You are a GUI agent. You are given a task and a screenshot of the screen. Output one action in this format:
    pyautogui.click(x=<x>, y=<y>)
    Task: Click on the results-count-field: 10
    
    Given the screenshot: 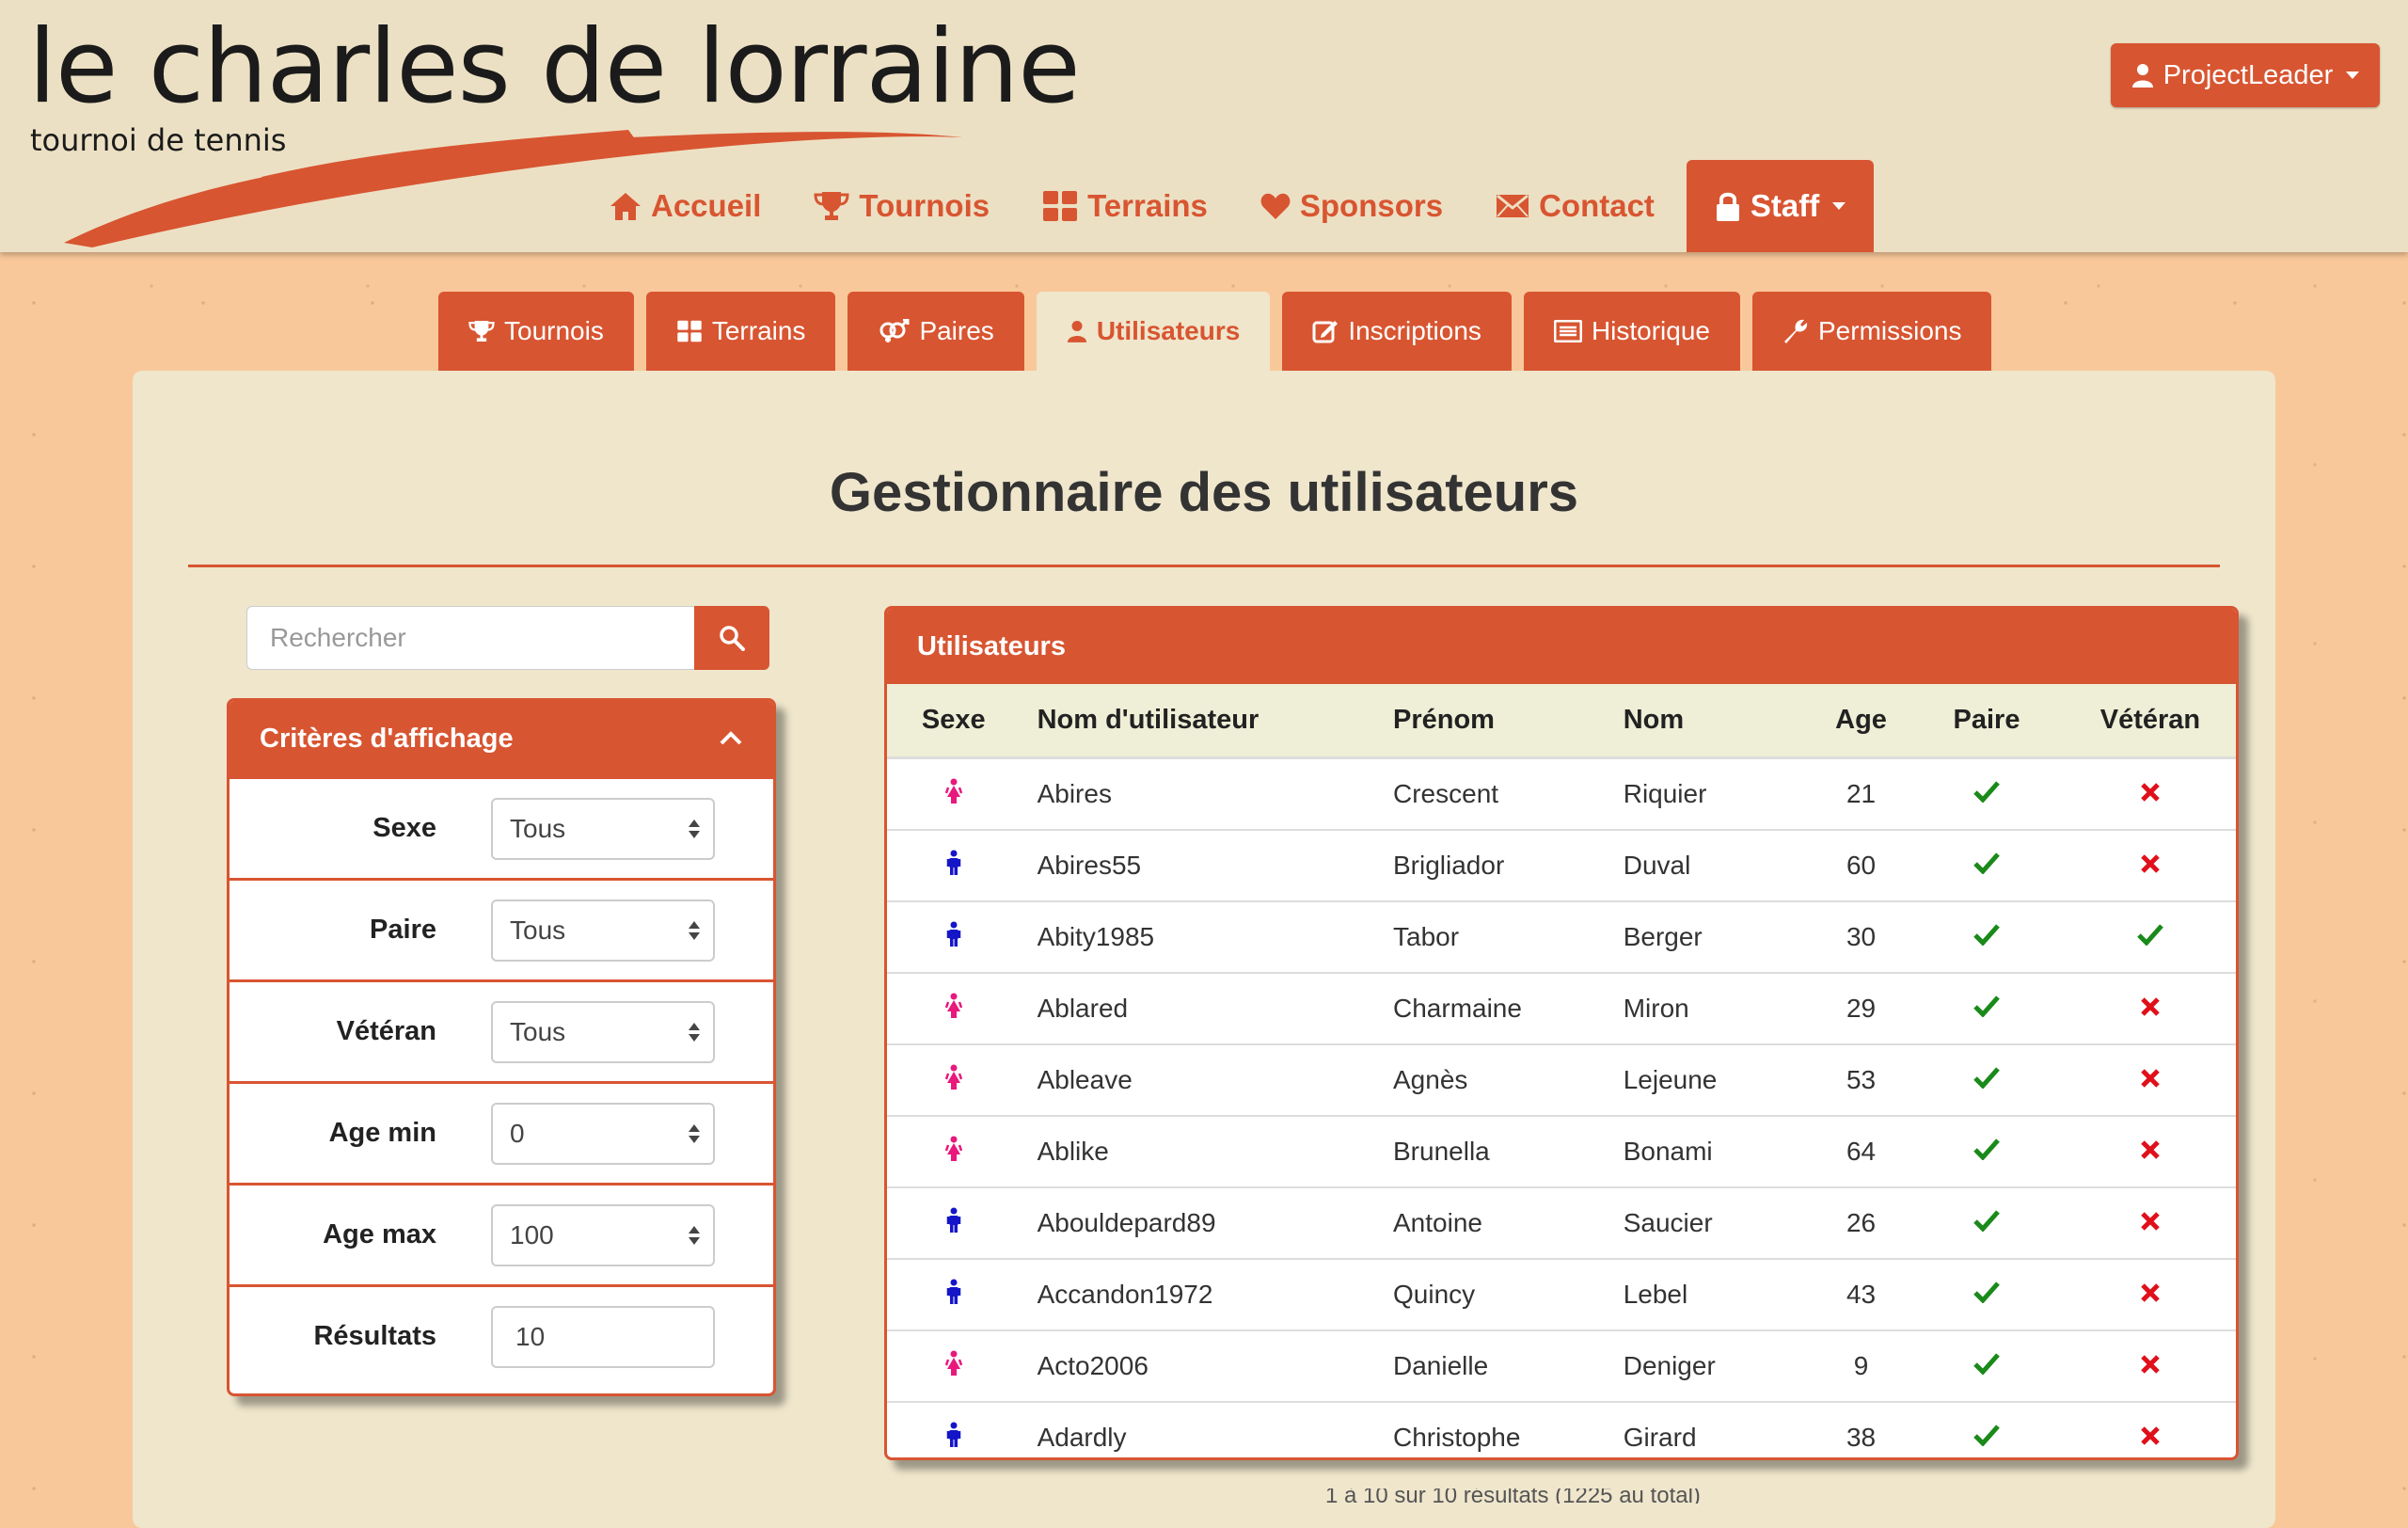 What is the action you would take?
    pyautogui.click(x=603, y=1336)
    